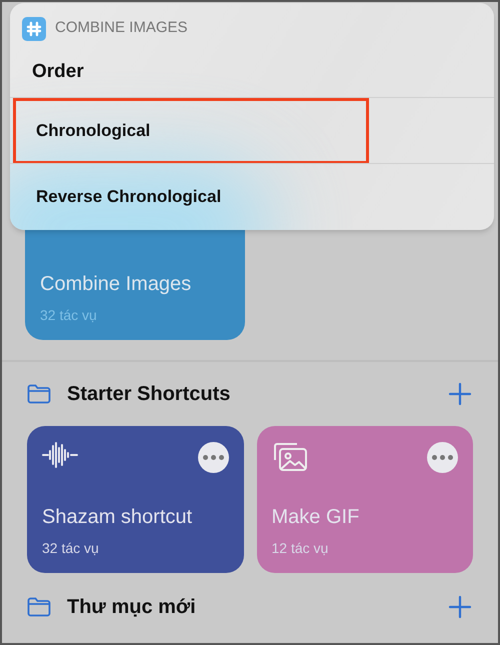 The width and height of the screenshot is (500, 645). What do you see at coordinates (149, 394) in the screenshot?
I see `folder-title: Starter Shortcuts` at bounding box center [149, 394].